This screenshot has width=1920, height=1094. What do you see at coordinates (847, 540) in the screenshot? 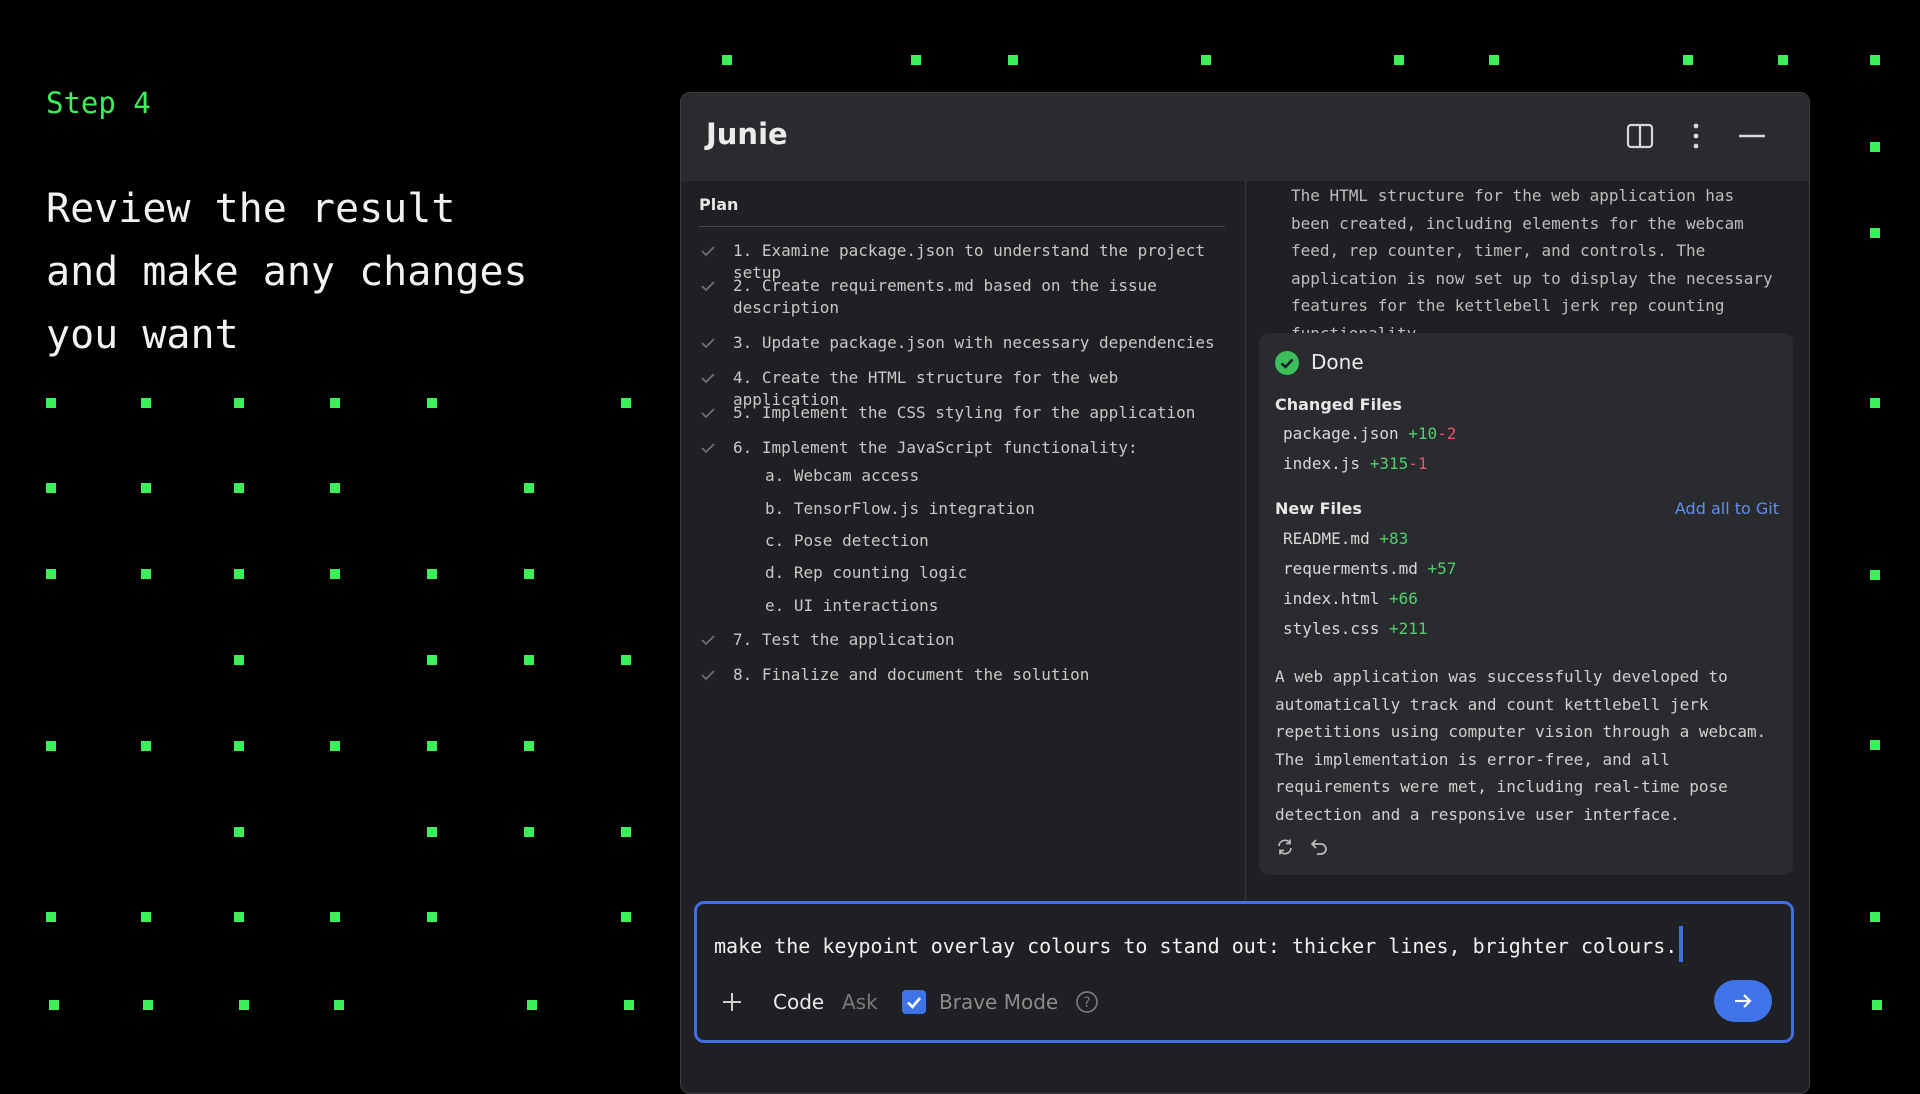
I see `plan-substep: c. Pose detection` at bounding box center [847, 540].